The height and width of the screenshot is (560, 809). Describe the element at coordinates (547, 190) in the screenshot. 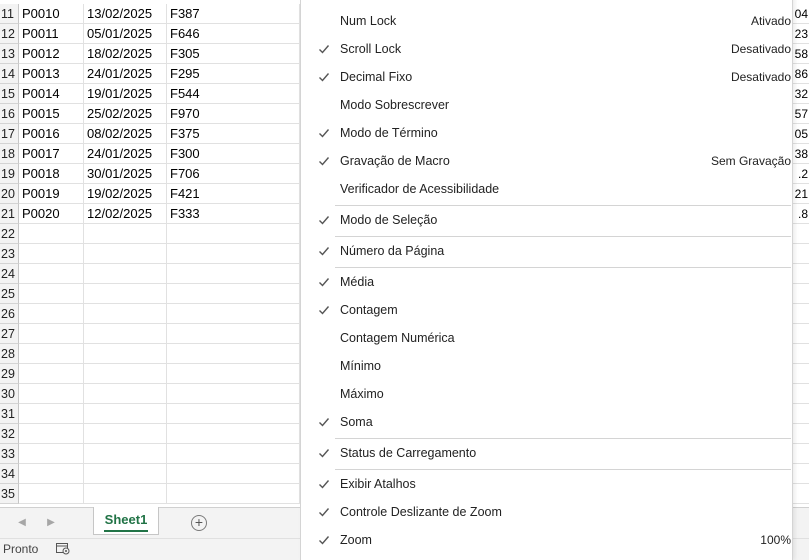

I see `menu-item-verificador-acessibilidade: Verificador de Acessibilidade` at that location.